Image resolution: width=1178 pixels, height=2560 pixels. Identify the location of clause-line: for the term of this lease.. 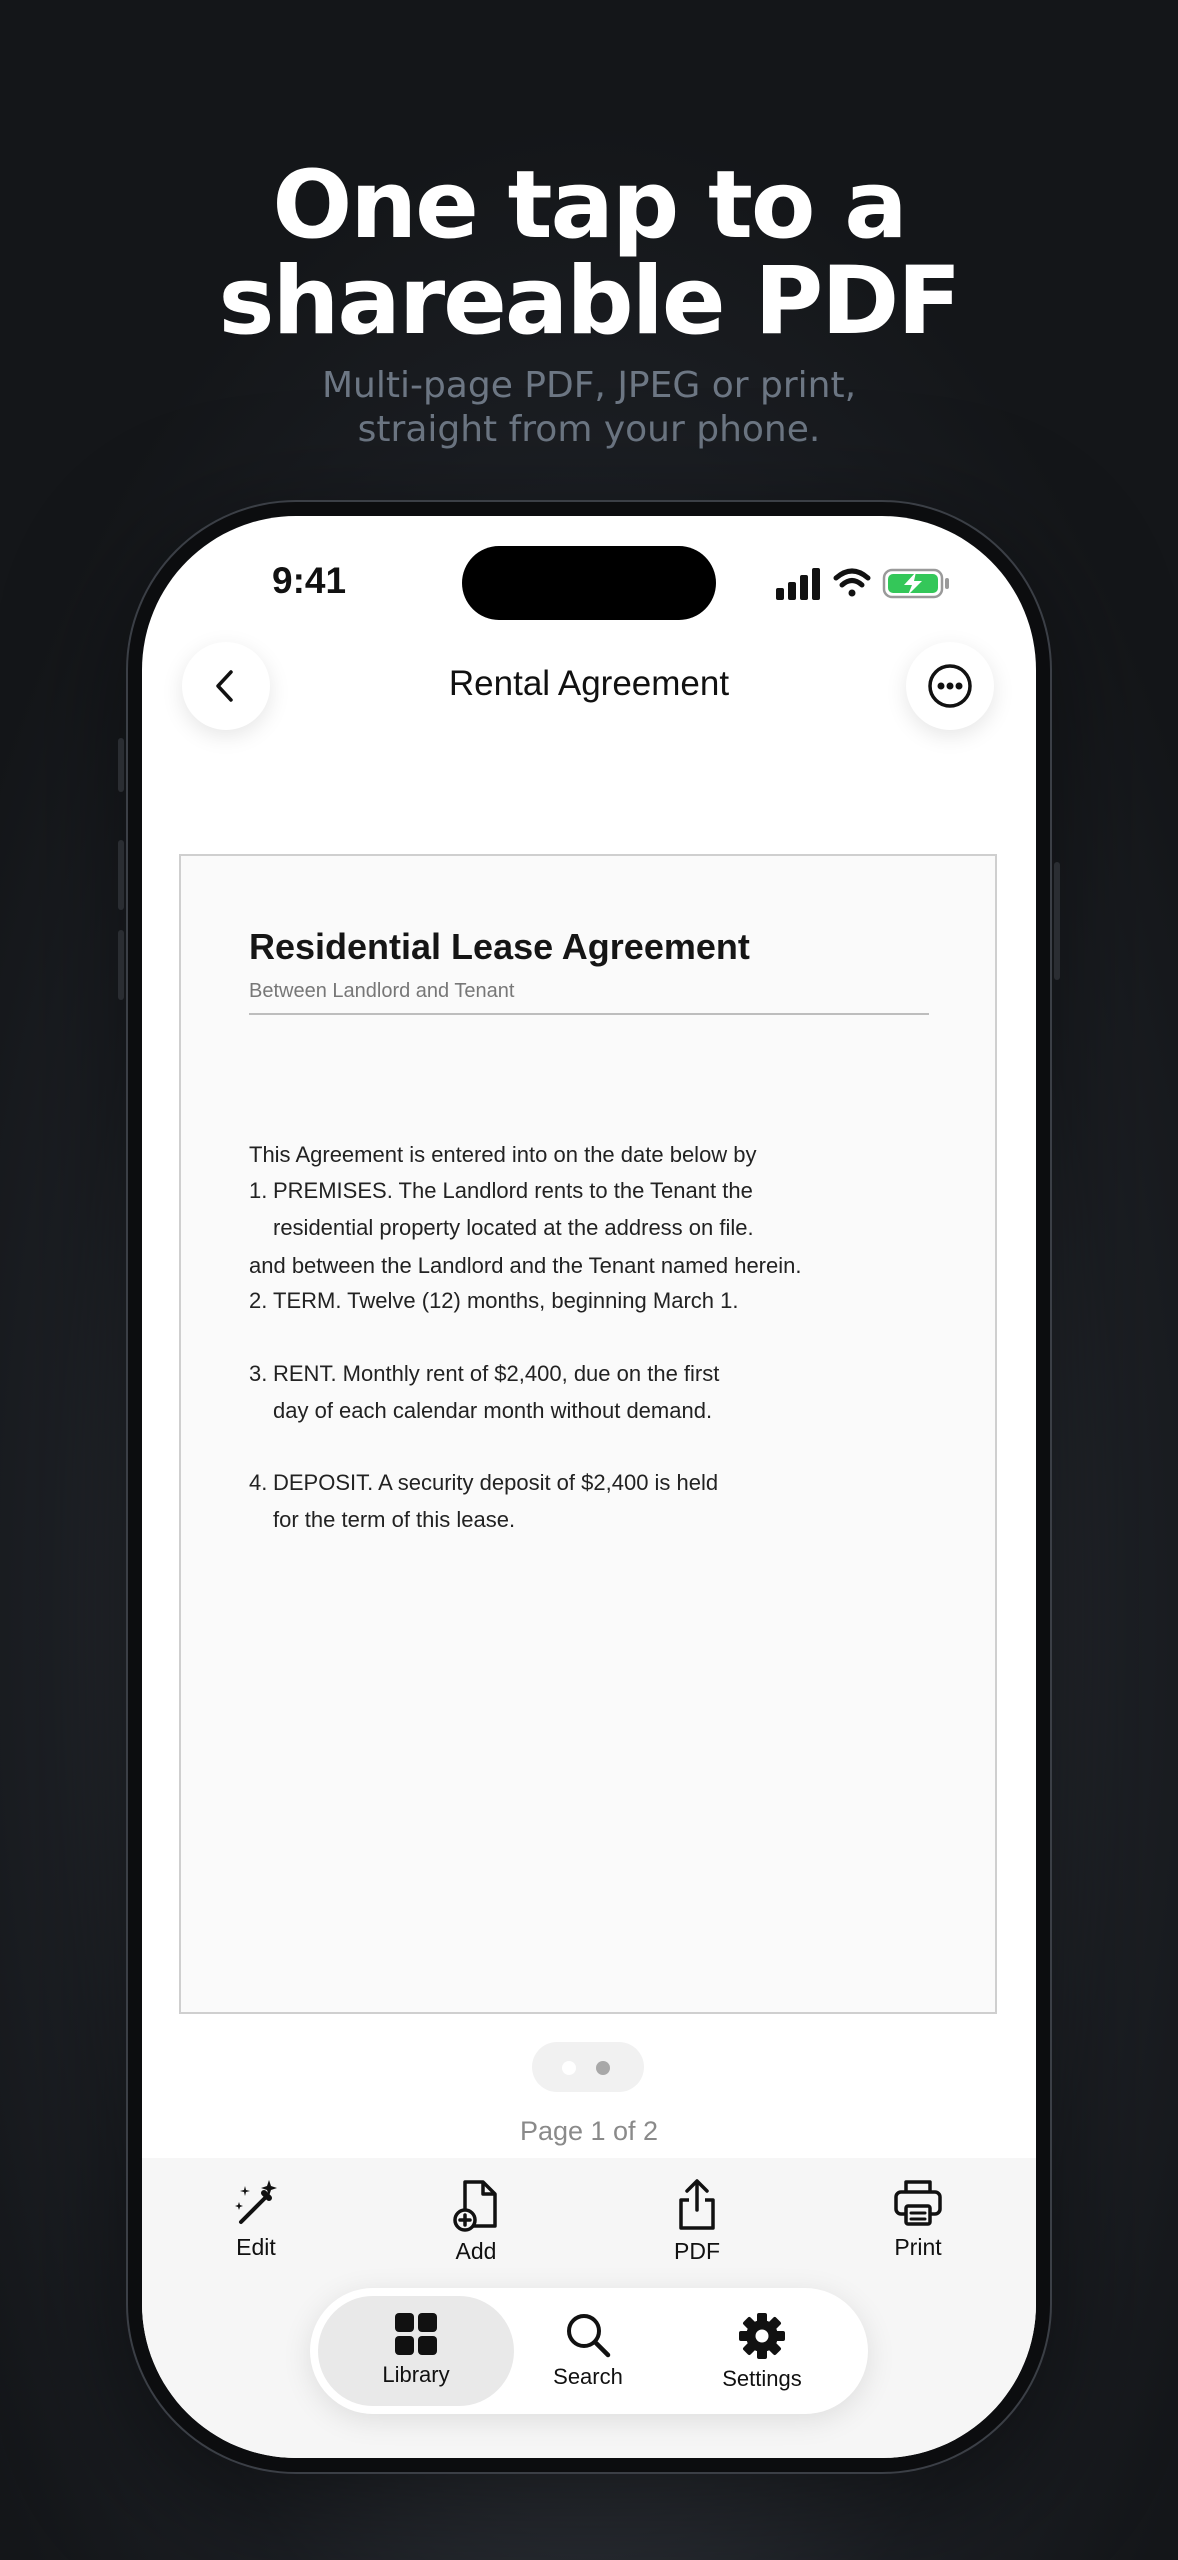
(394, 1519).